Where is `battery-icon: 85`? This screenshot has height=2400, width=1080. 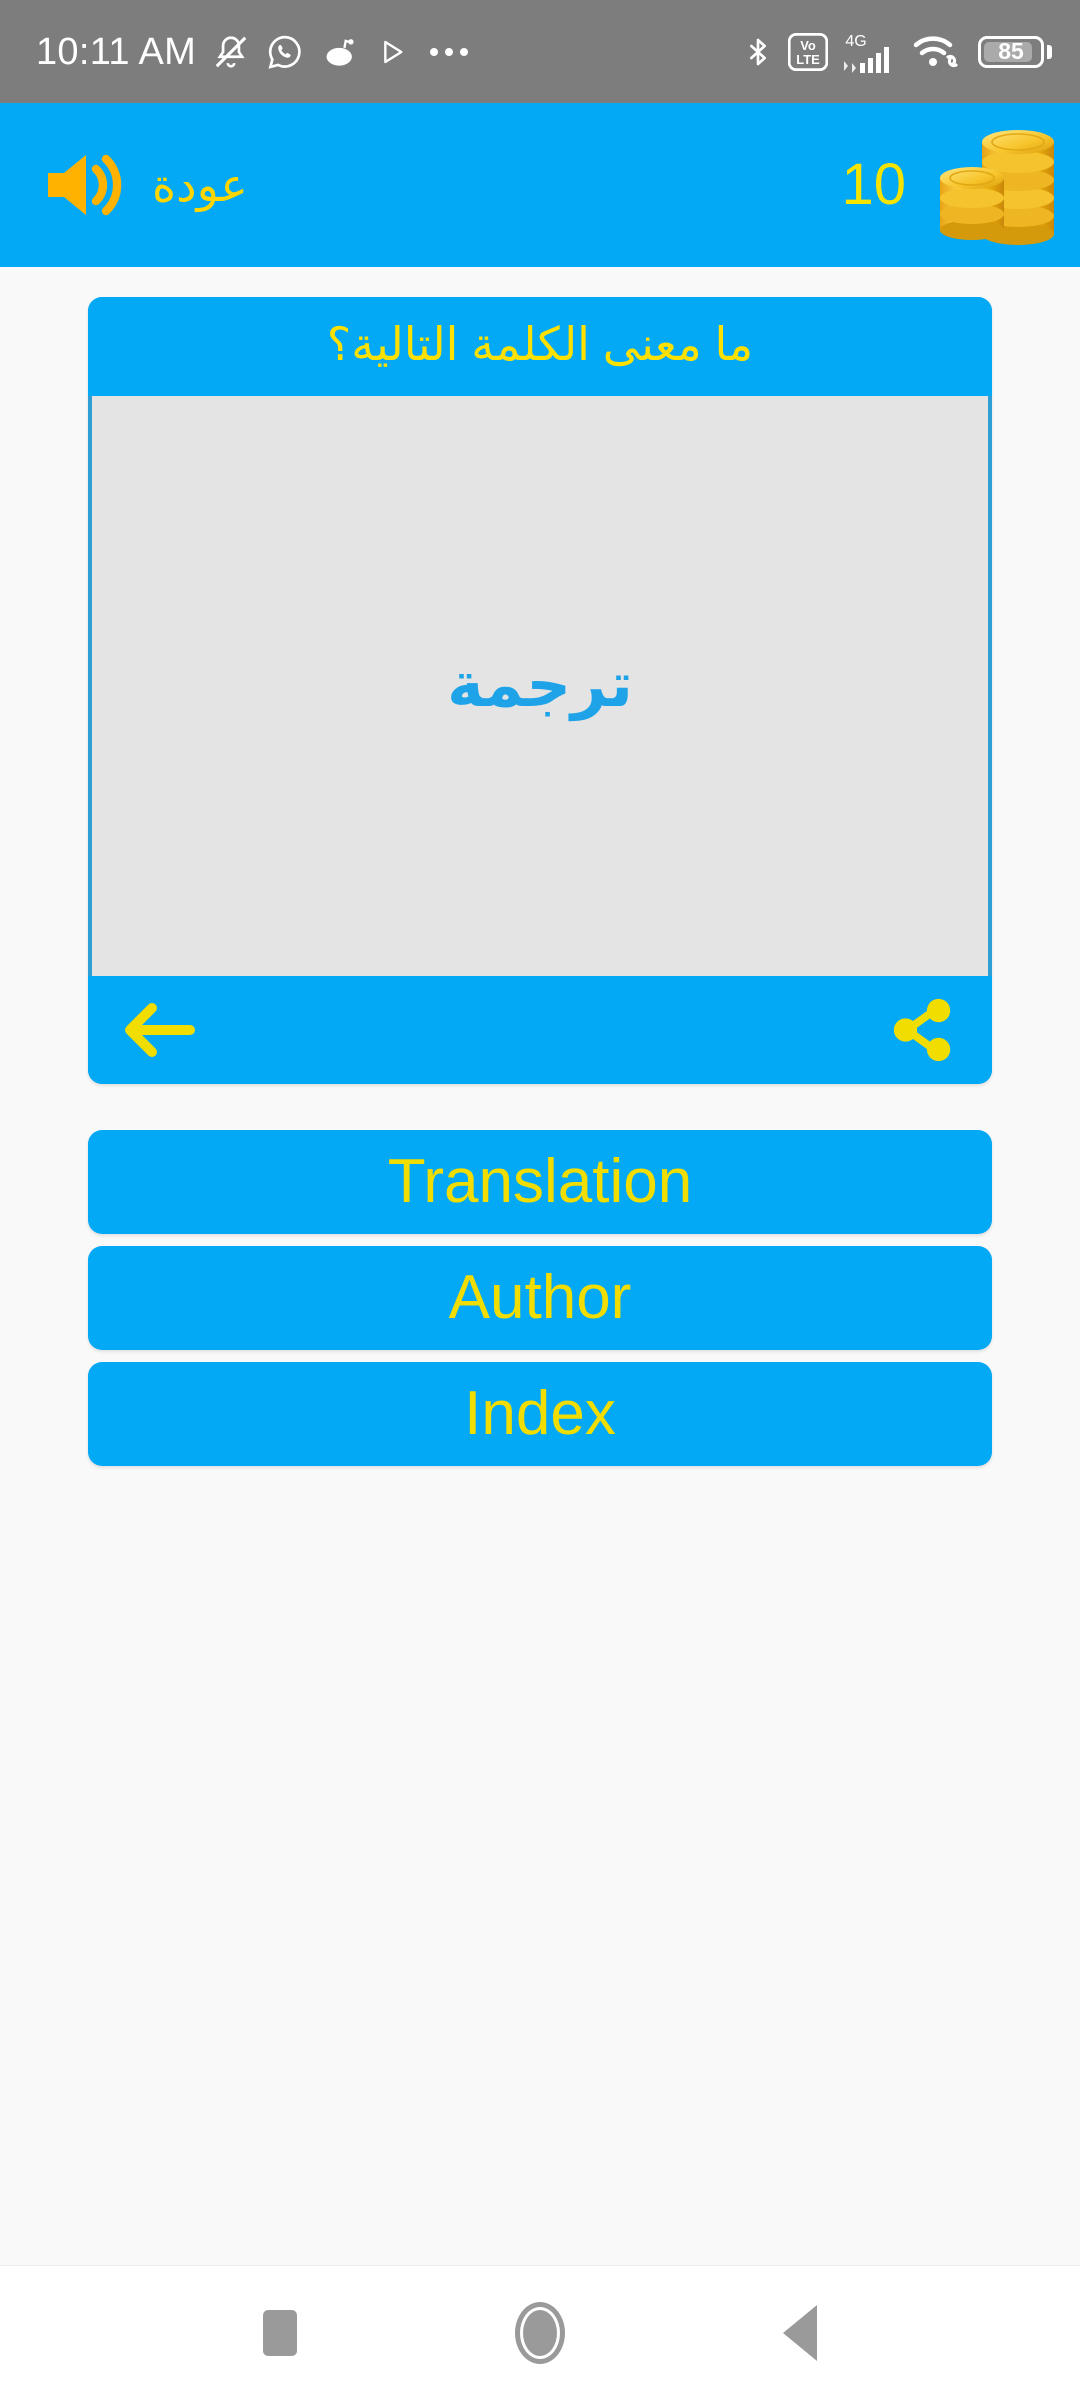
battery-icon: 85 is located at coordinates (1015, 51).